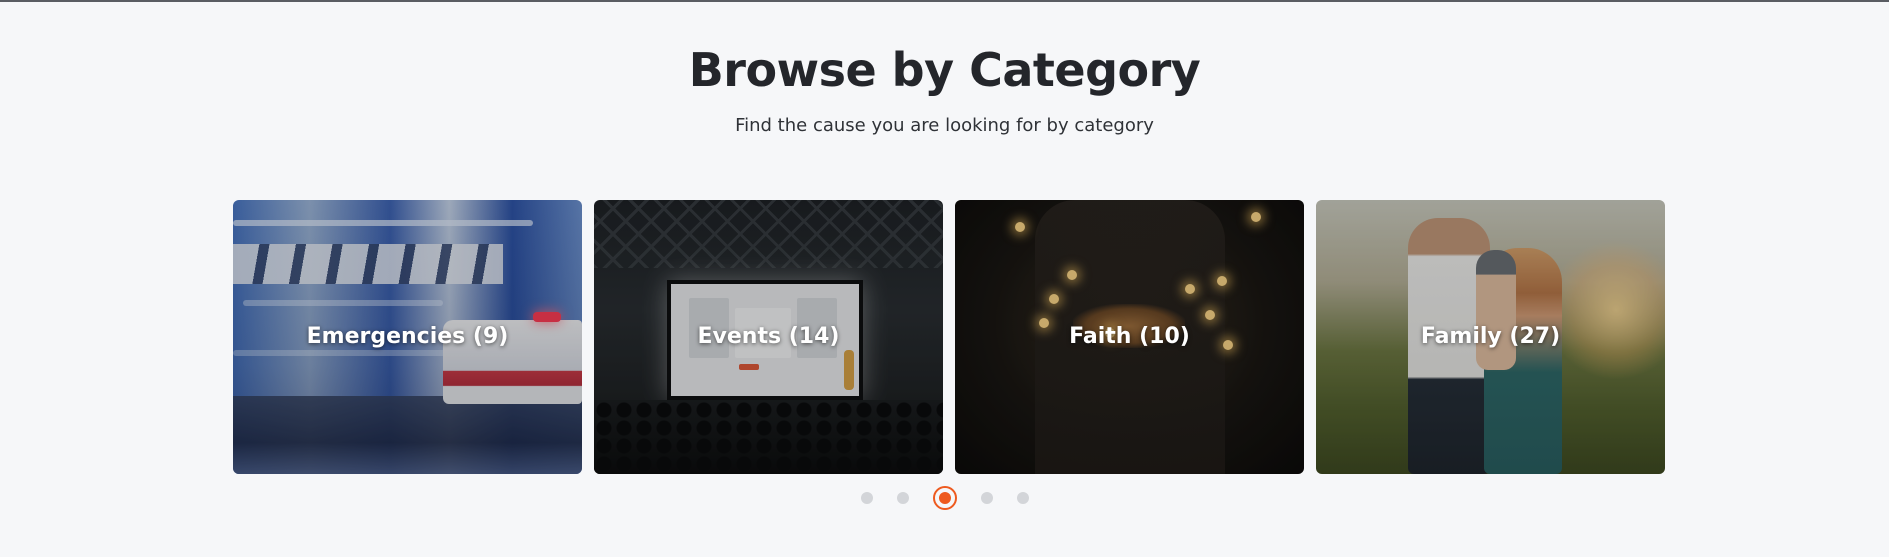 Image resolution: width=1889 pixels, height=557 pixels. I want to click on category-card-family: Family (27), so click(1490, 337).